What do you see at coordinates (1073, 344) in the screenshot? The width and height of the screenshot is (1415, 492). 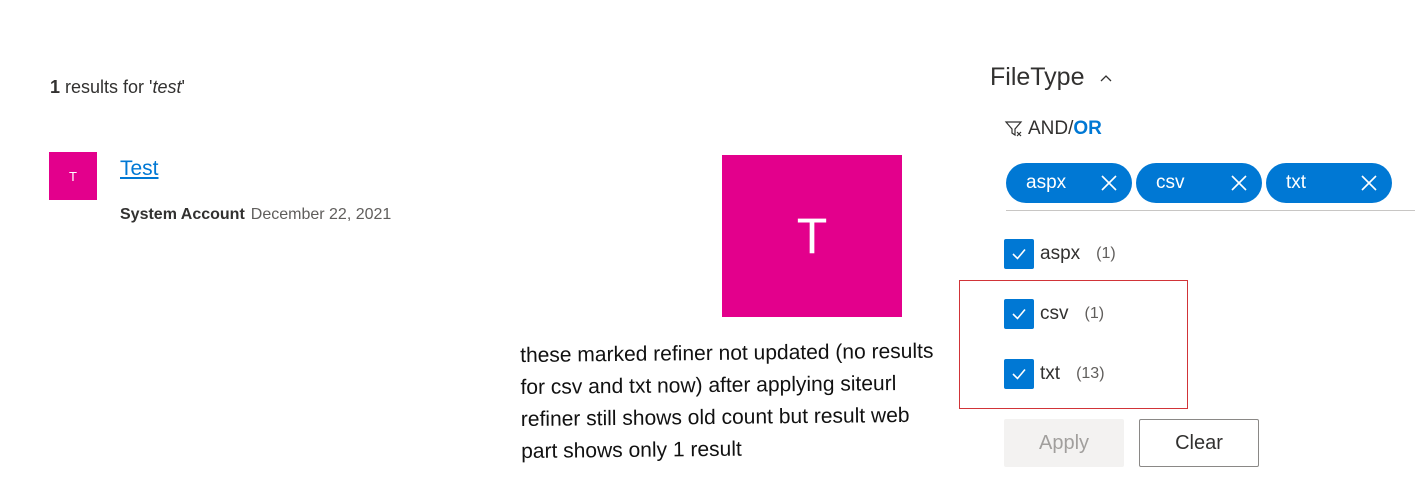 I see `annotation-highlight-box` at bounding box center [1073, 344].